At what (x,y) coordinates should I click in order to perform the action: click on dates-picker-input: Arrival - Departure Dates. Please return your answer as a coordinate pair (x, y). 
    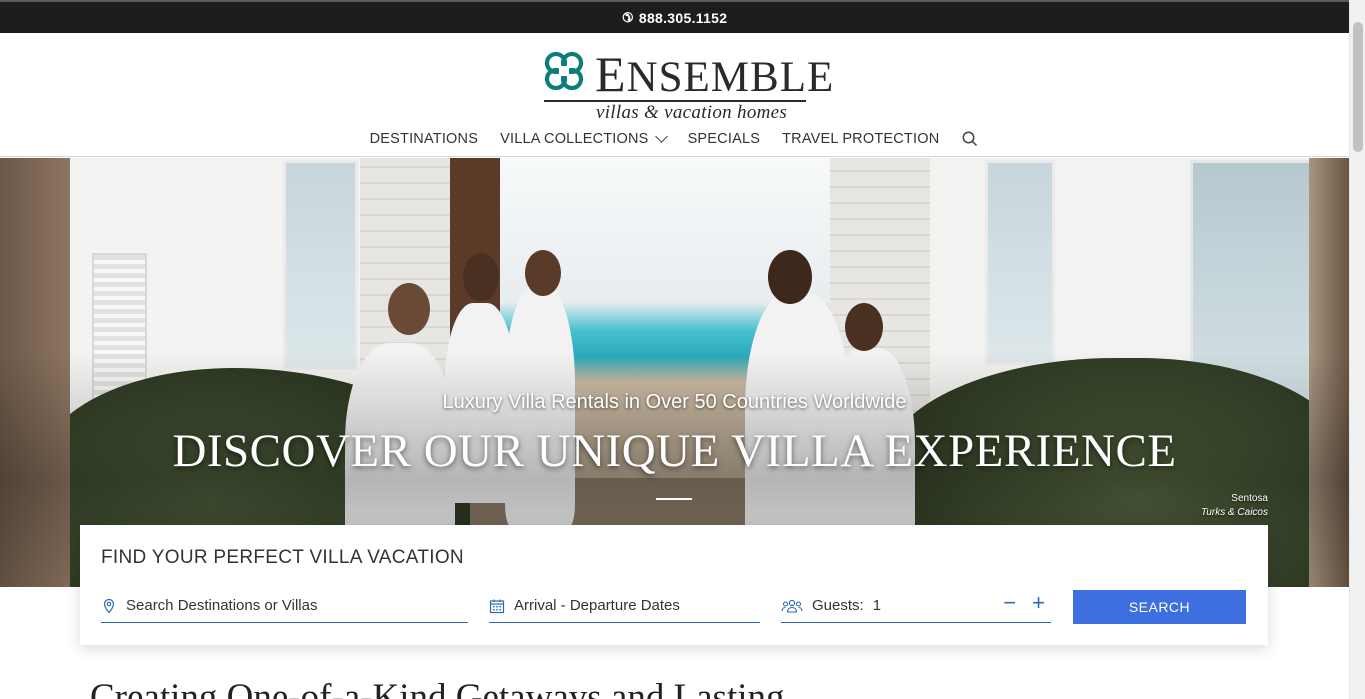
    Looking at the image, I should click on (624, 606).